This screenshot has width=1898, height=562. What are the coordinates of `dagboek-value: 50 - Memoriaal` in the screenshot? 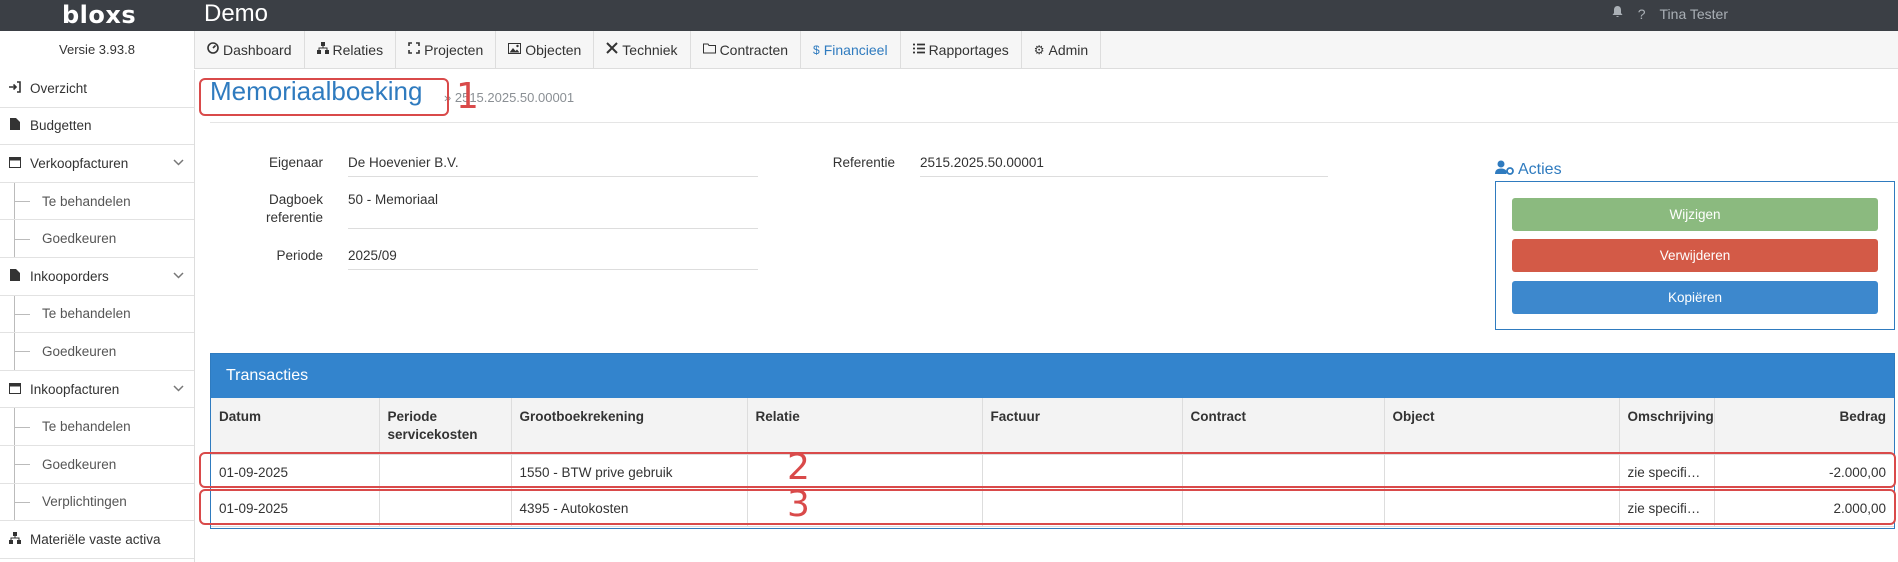 It's located at (553, 210).